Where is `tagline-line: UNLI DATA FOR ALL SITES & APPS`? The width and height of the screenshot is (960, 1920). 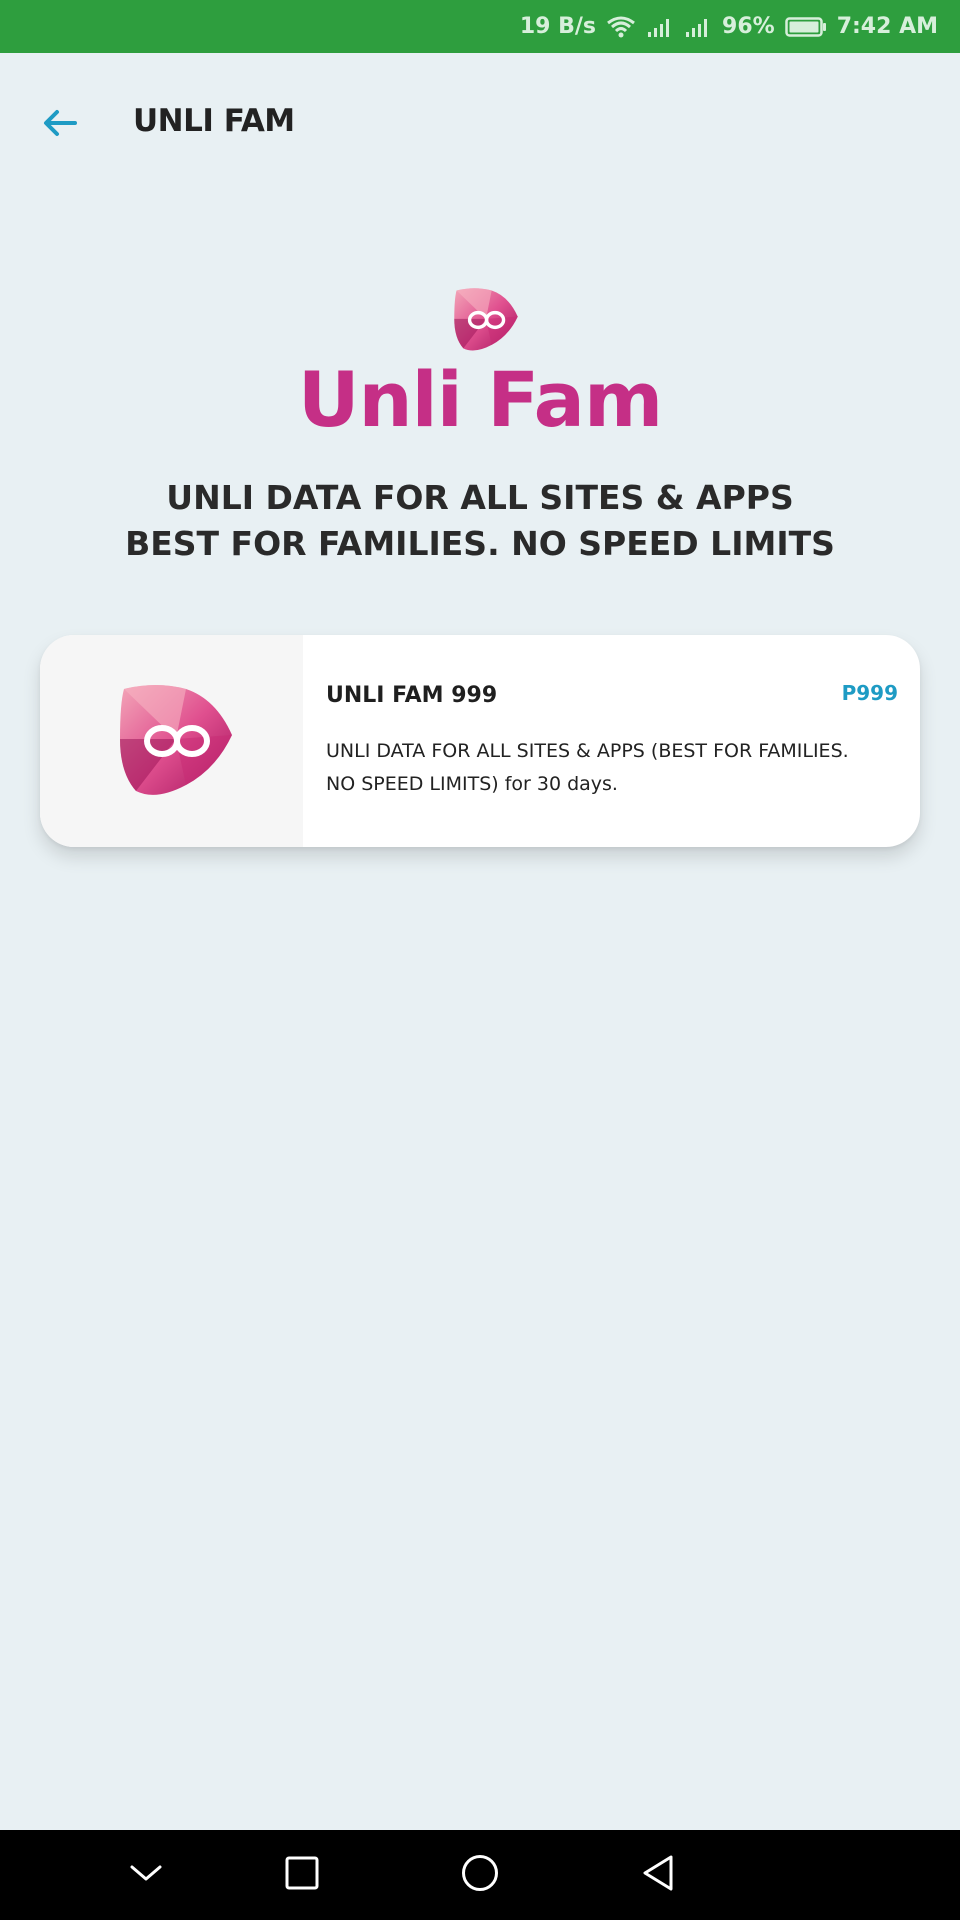
tagline-line: UNLI DATA FOR ALL SITES & APPS is located at coordinates (480, 497).